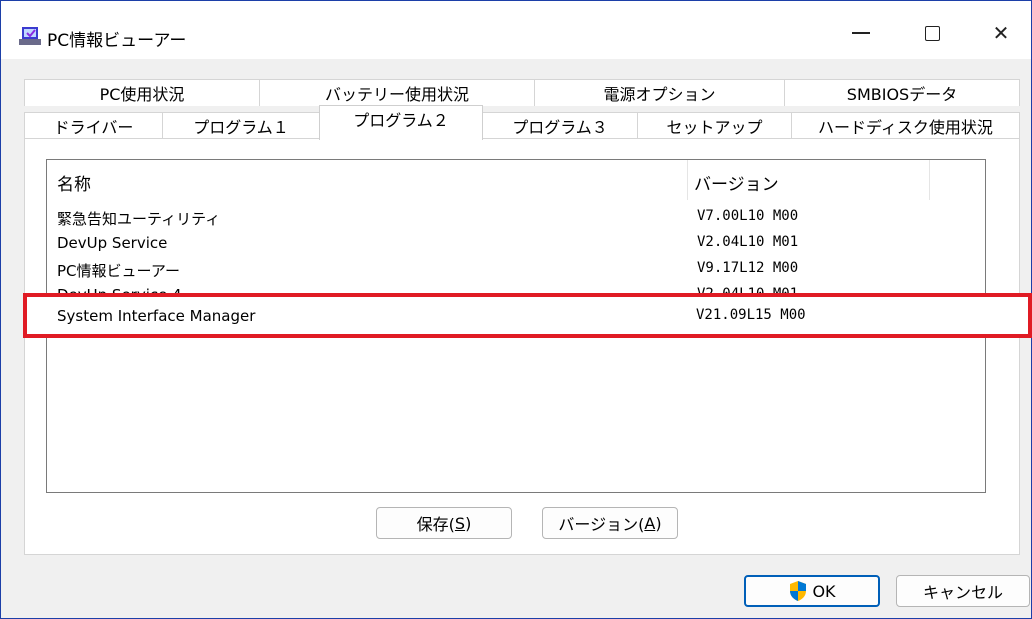 The image size is (1032, 619). Describe the element at coordinates (516, 30) in the screenshot. I see `title-bar: PC情報ビューアー ✕` at that location.